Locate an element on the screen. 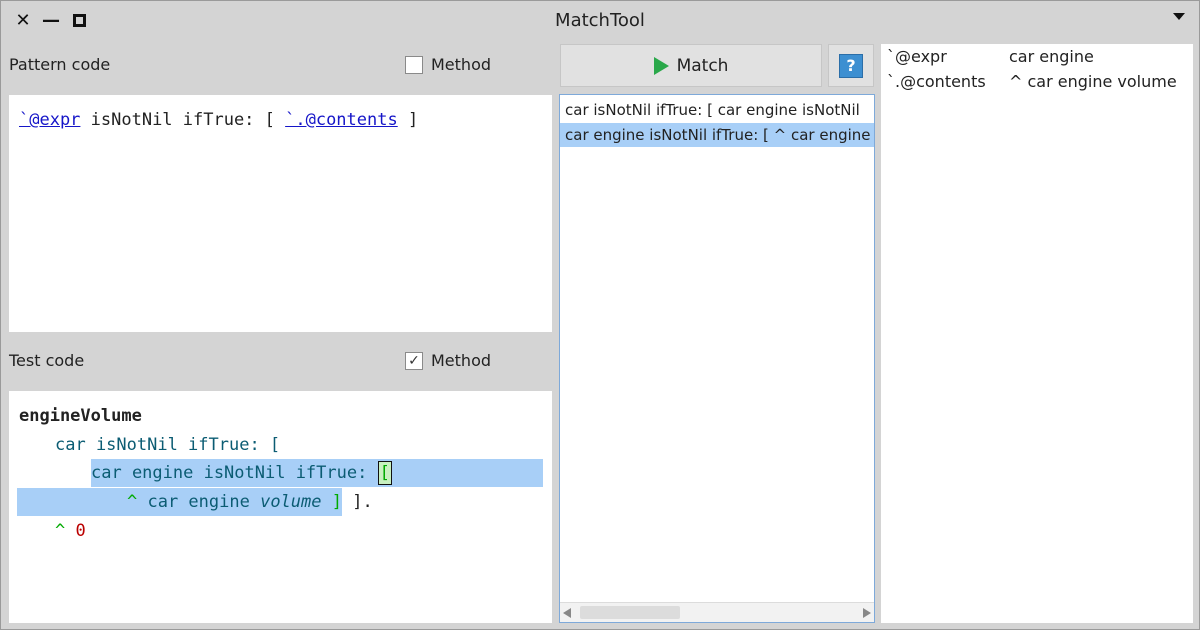 This screenshot has height=630, width=1200. binding-row: `@expr car engine is located at coordinates (1037, 57).